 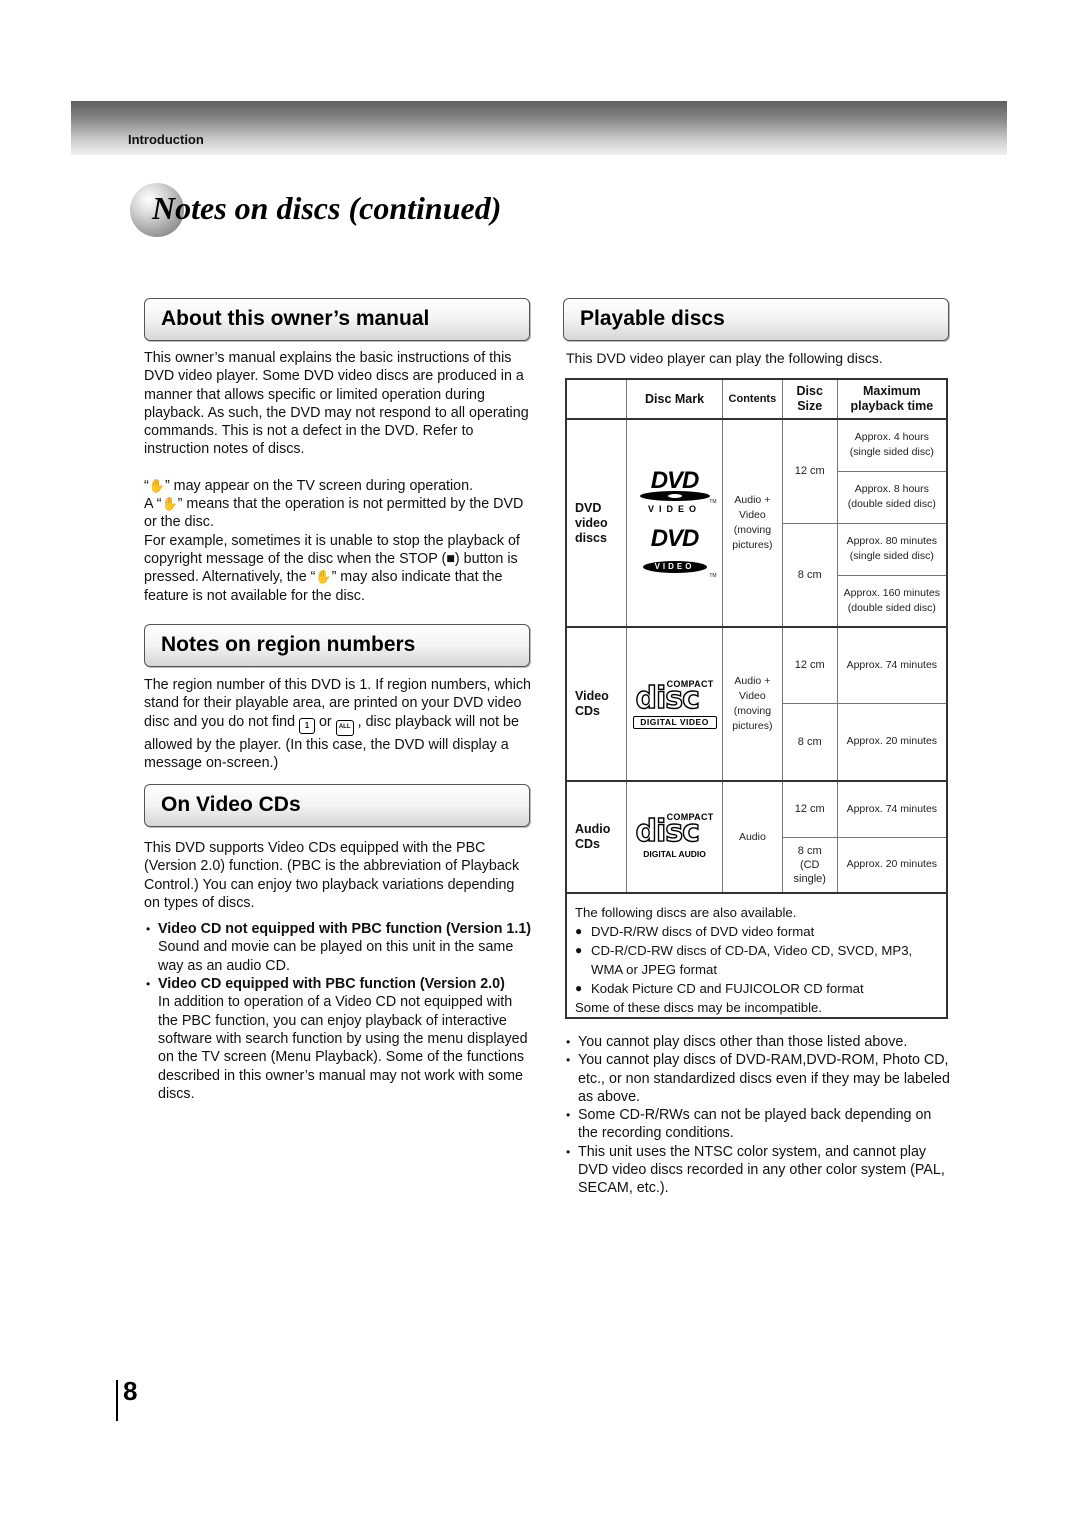 I want to click on about-manual-heading-box: About this owner’s manual, so click(x=337, y=319).